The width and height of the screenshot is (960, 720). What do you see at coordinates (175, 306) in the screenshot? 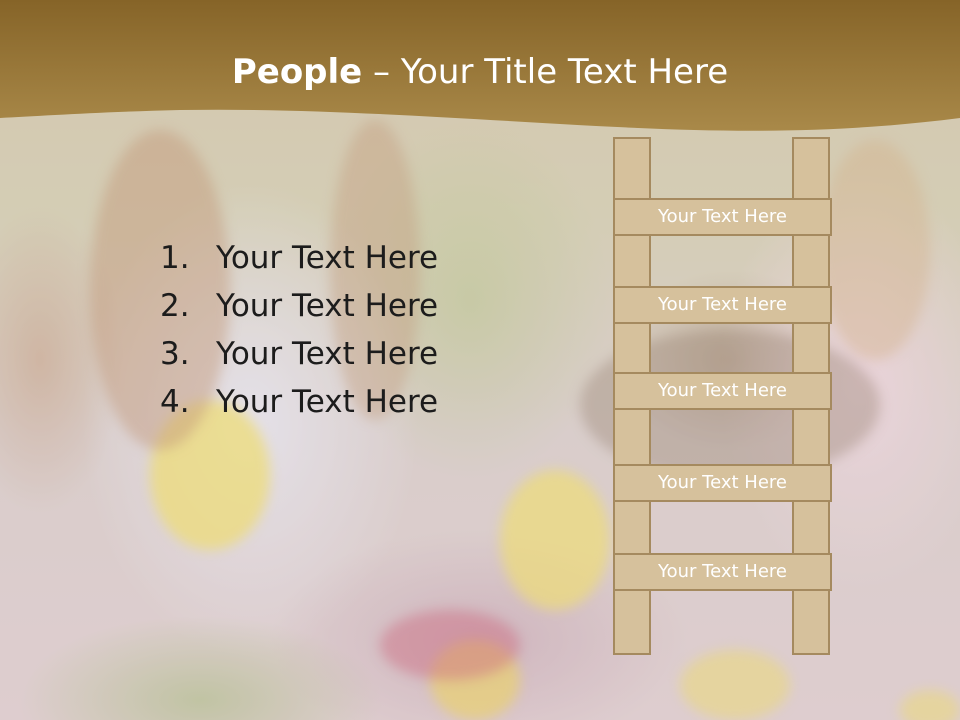
I see `list-number: 2.` at bounding box center [175, 306].